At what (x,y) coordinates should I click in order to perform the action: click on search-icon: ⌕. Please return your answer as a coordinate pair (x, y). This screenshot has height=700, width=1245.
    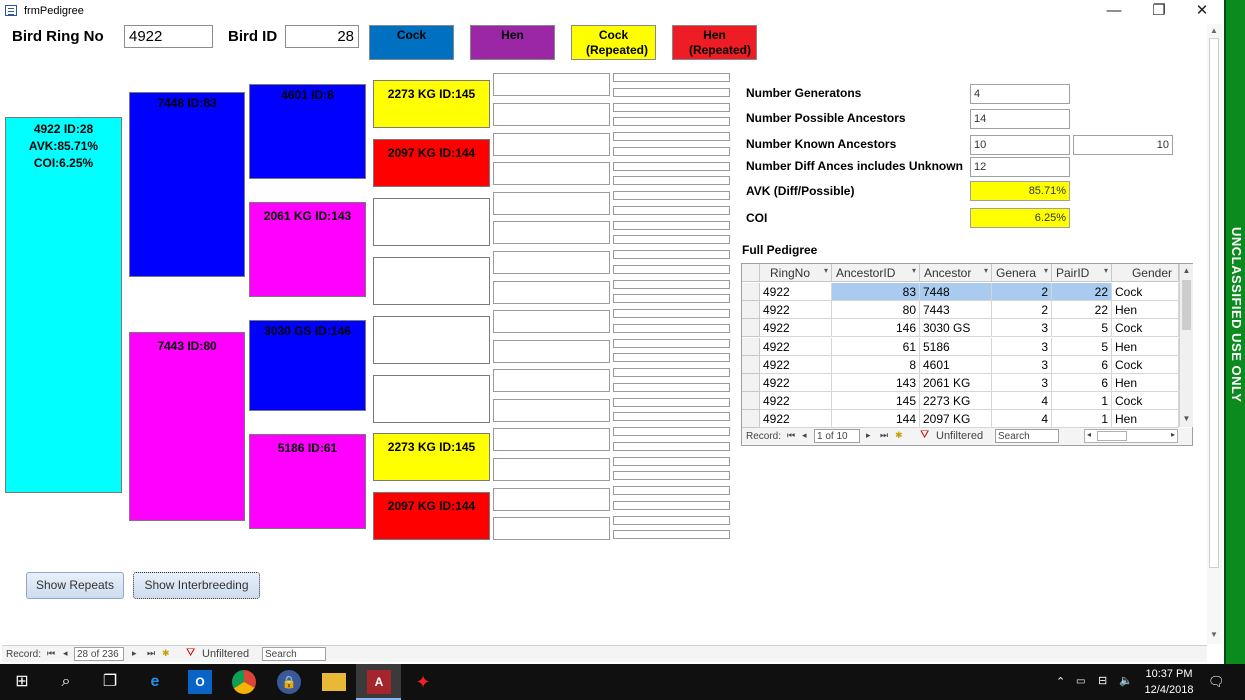
    Looking at the image, I should click on (66, 682).